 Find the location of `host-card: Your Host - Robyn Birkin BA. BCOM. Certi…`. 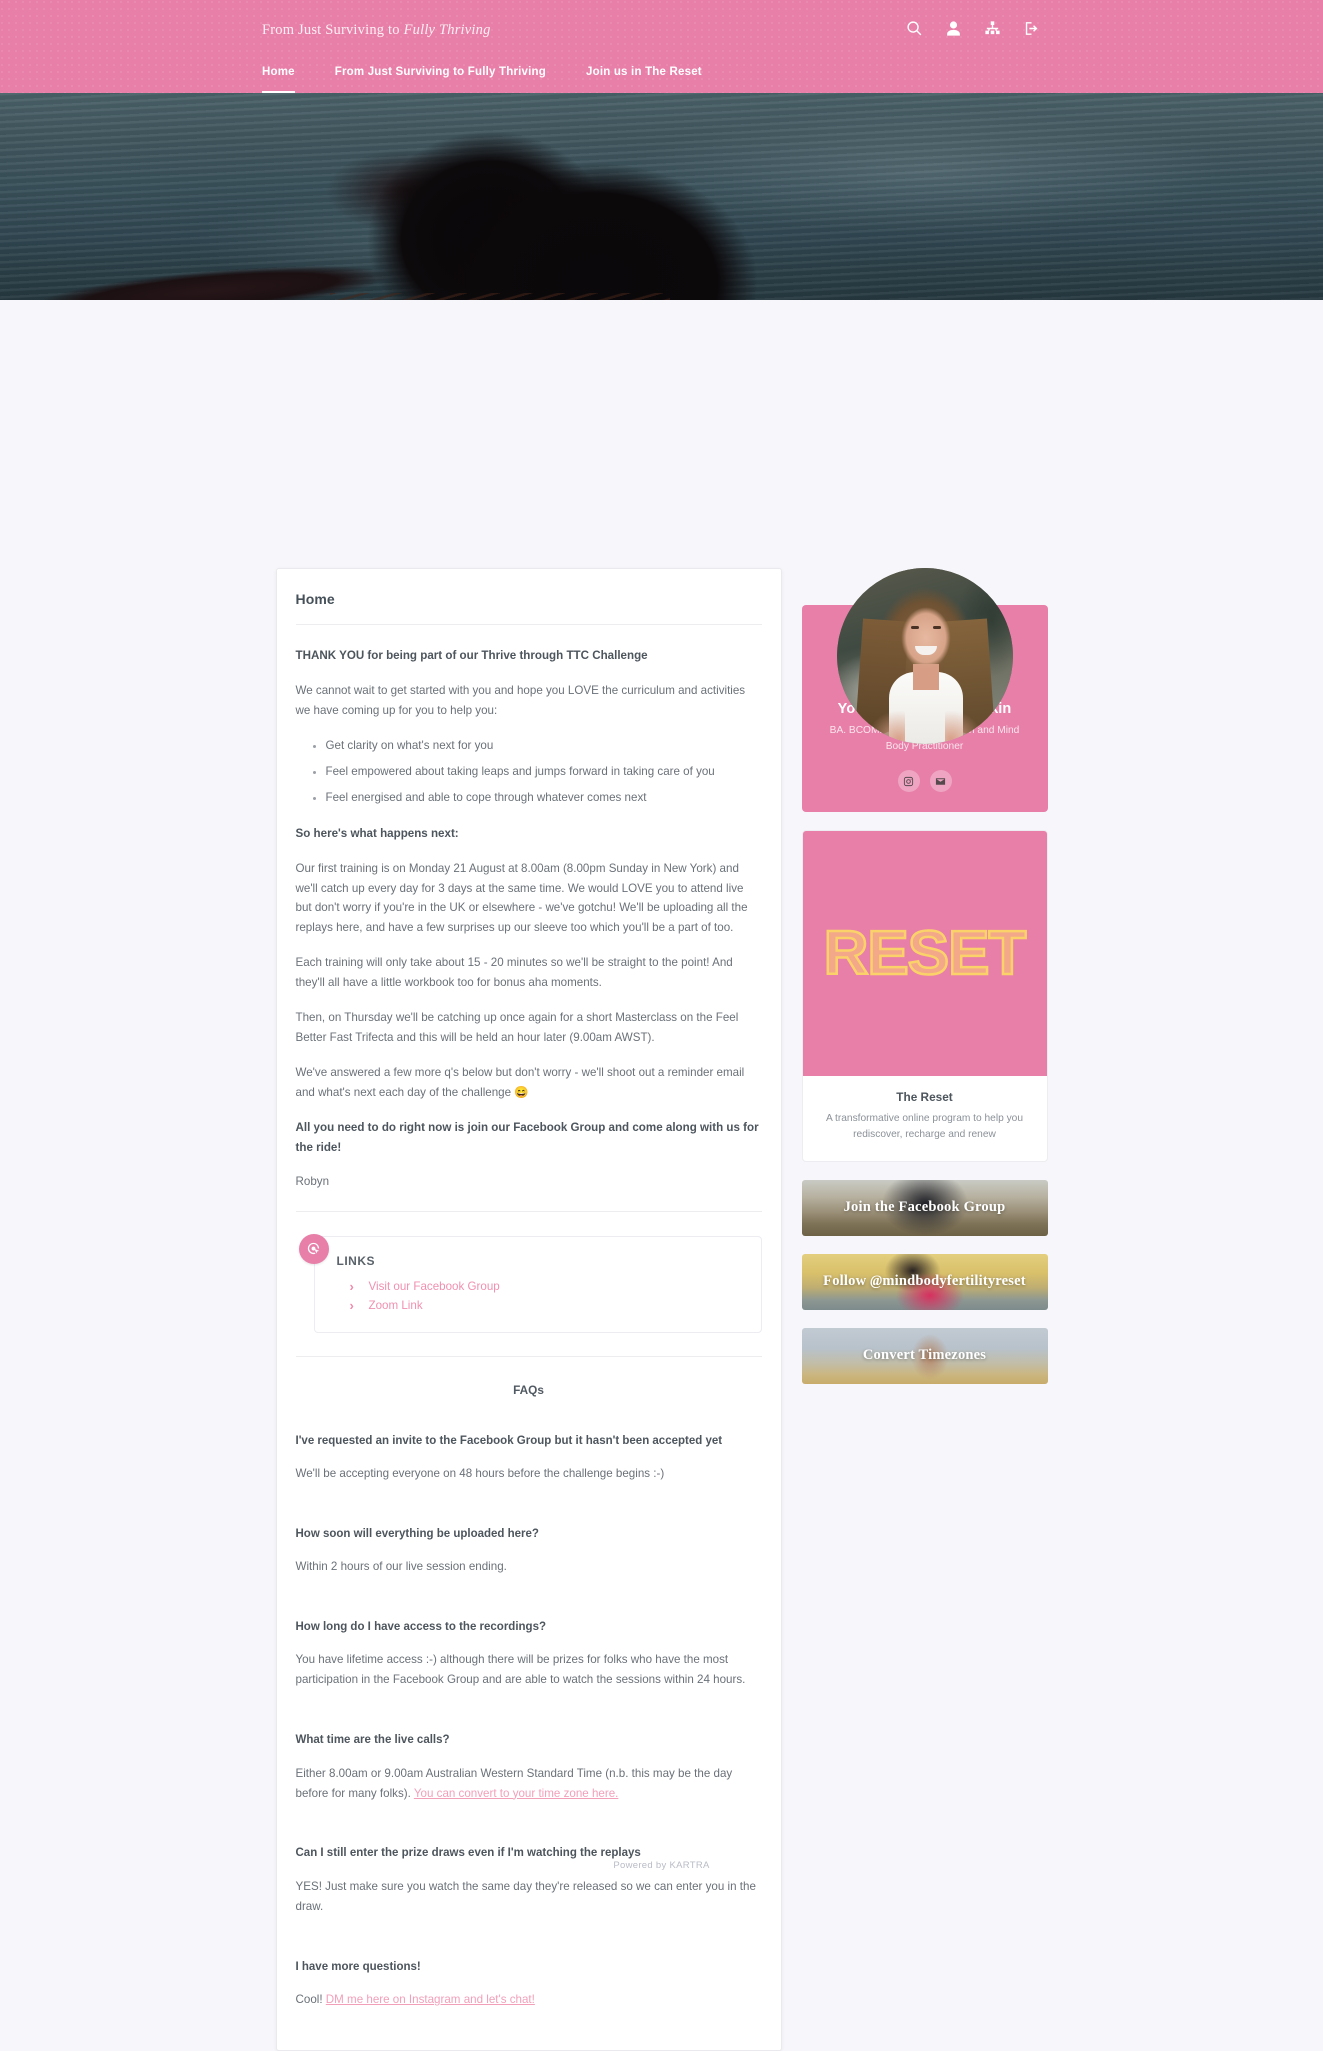

host-card: Your Host - Robyn Birkin BA. BCOM. Certi… is located at coordinates (924, 690).